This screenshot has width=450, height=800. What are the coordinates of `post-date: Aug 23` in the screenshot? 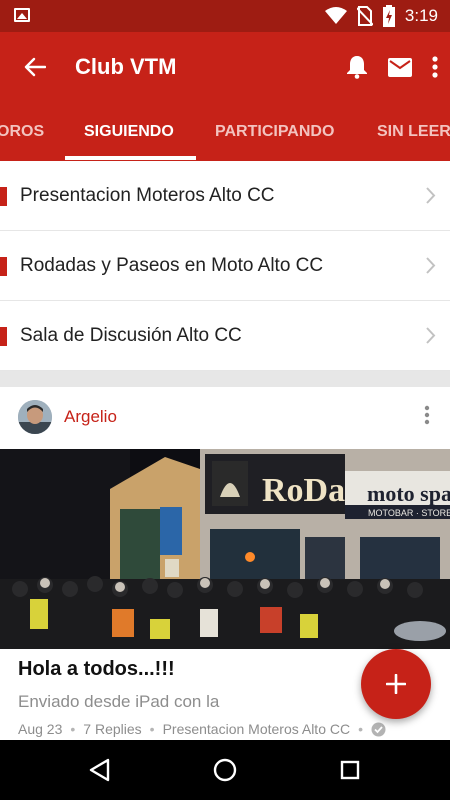 It's located at (40, 729).